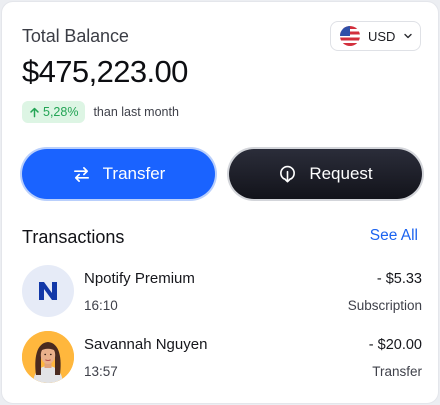  What do you see at coordinates (101, 371) in the screenshot?
I see `transaction-time: 13:57` at bounding box center [101, 371].